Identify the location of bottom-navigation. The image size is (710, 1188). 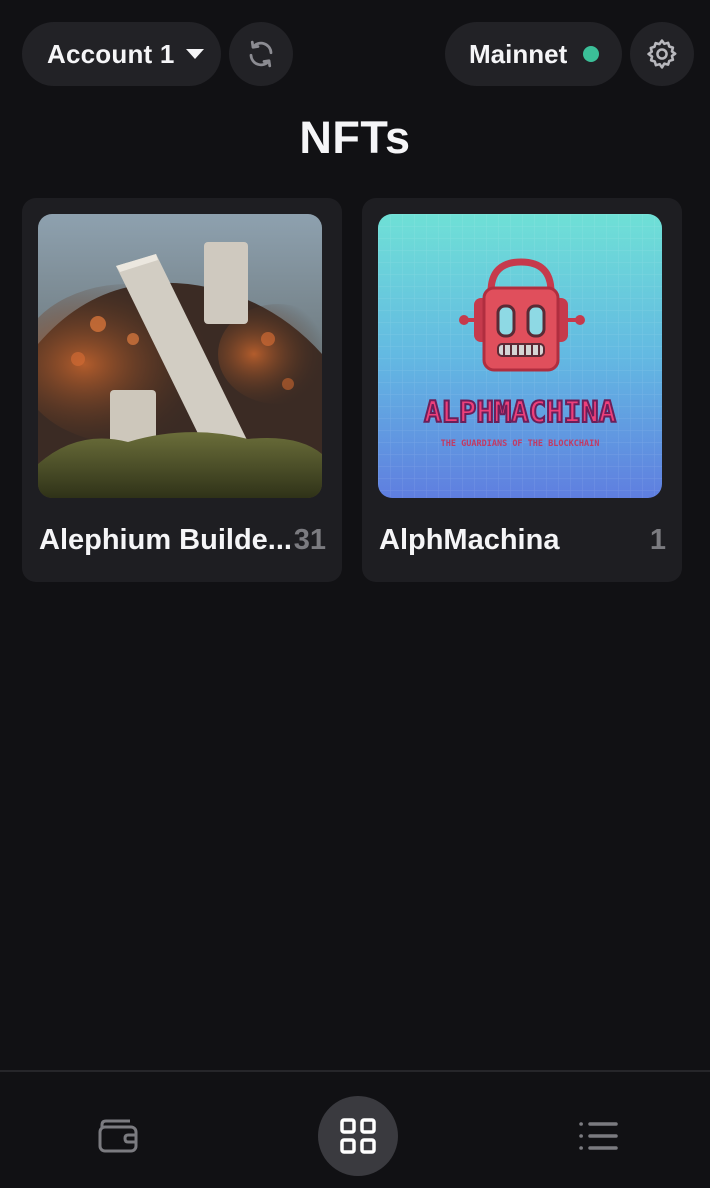
(355, 1129).